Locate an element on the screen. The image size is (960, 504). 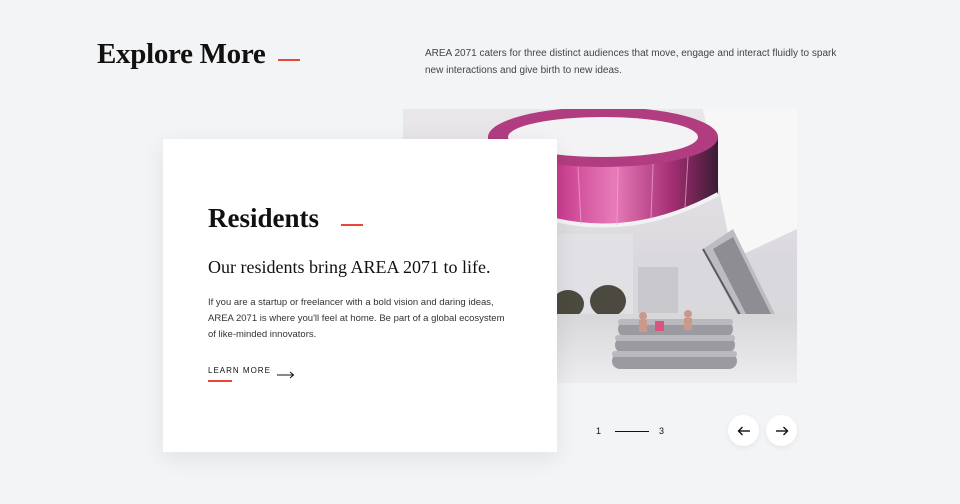
learn-more-link: LEARN MORE is located at coordinates (251, 374).